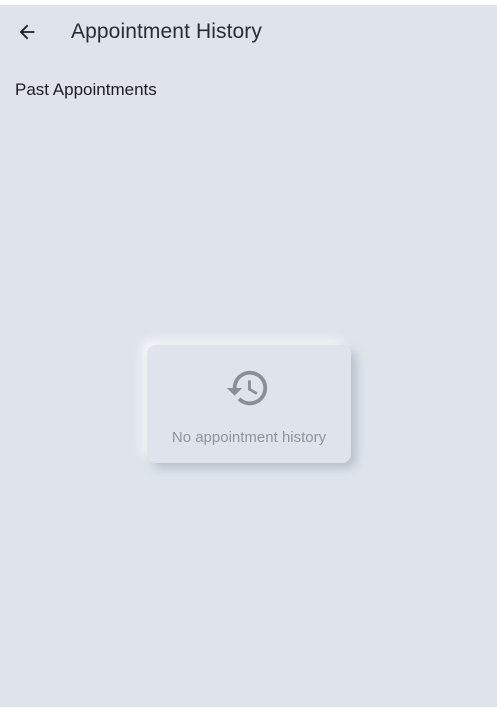 The height and width of the screenshot is (708, 497). I want to click on history-icon, so click(248, 388).